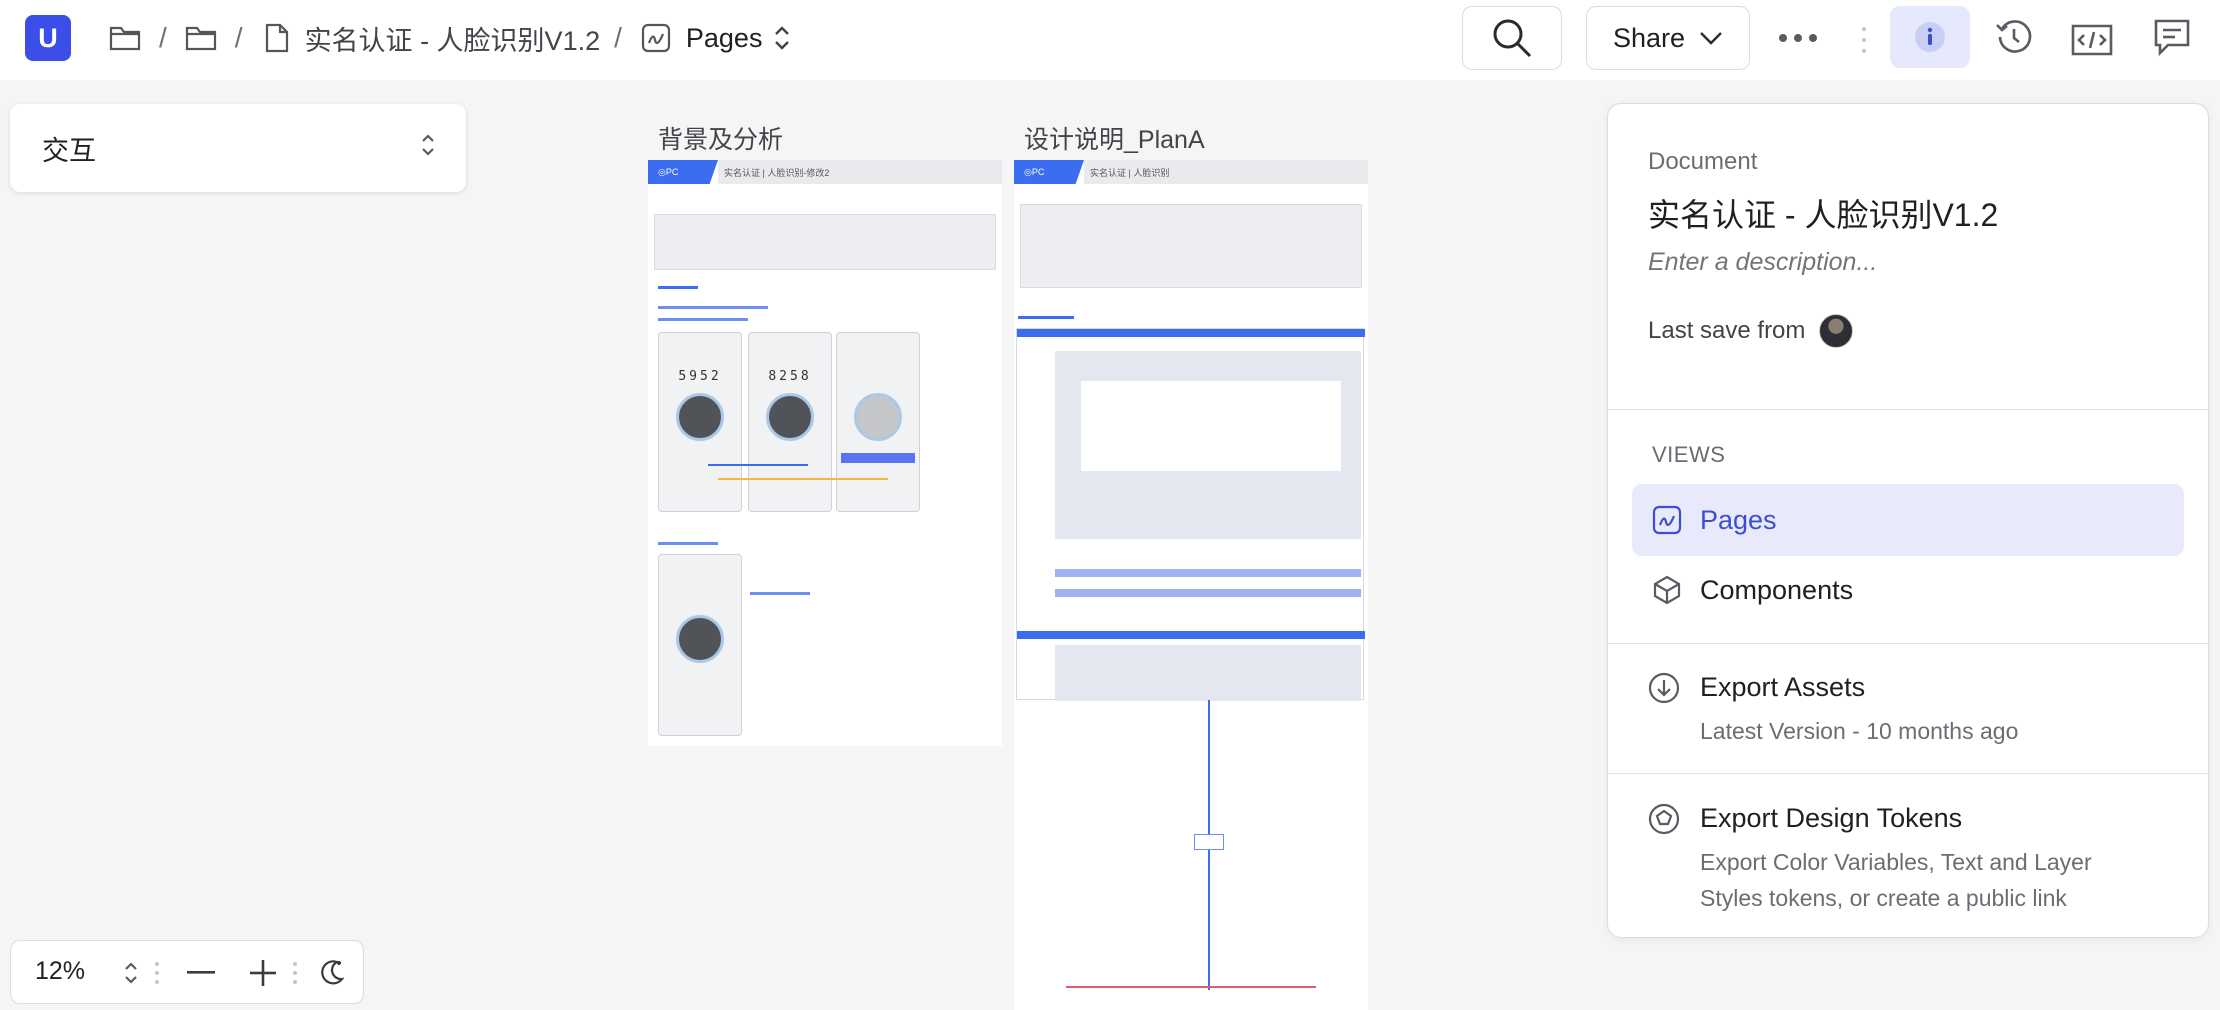  I want to click on zoom-in-button, so click(263, 973).